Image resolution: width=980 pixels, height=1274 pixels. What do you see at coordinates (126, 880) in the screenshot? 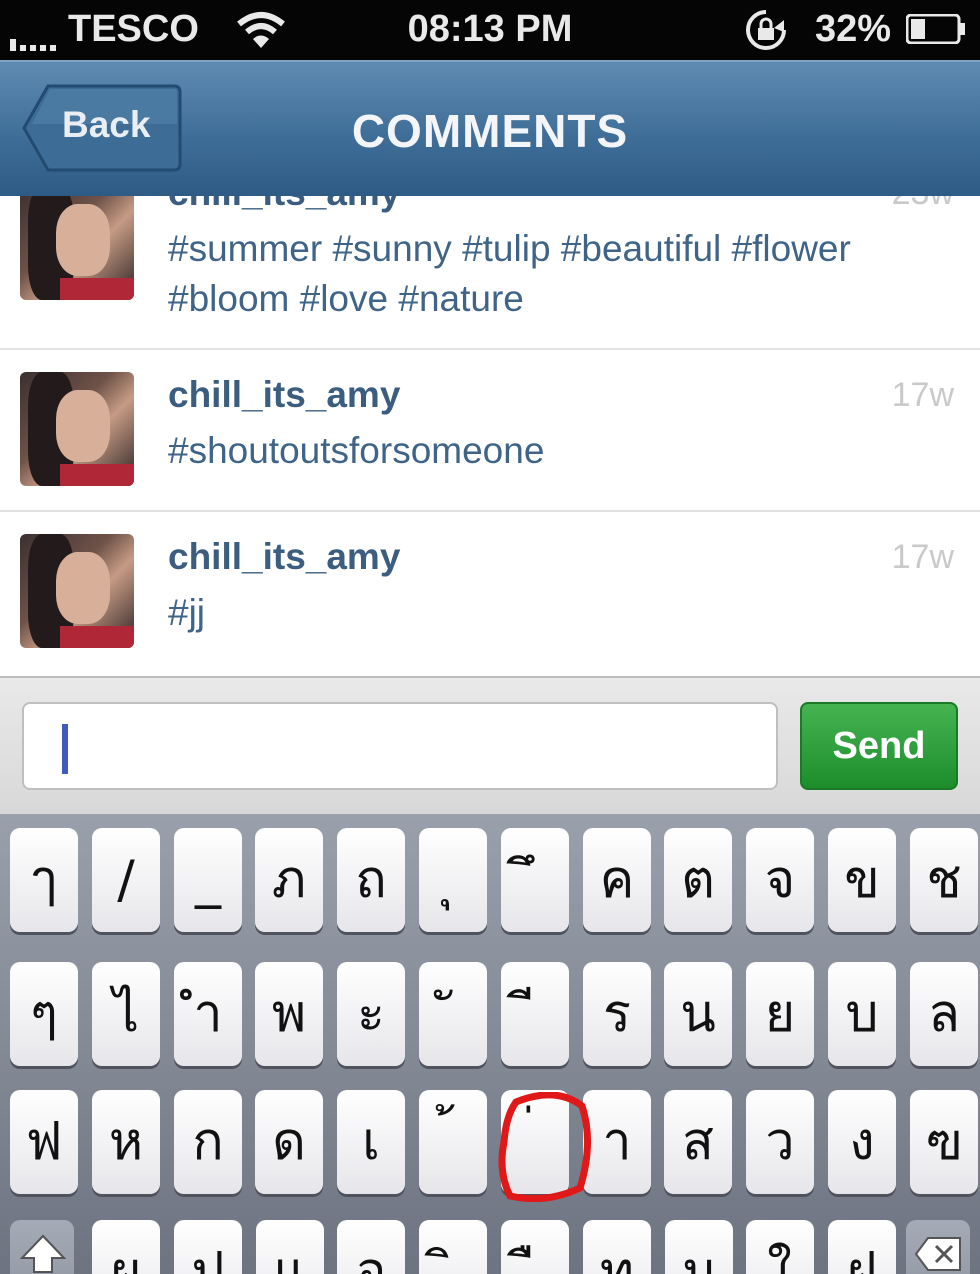
I see `key-row1-1: /` at bounding box center [126, 880].